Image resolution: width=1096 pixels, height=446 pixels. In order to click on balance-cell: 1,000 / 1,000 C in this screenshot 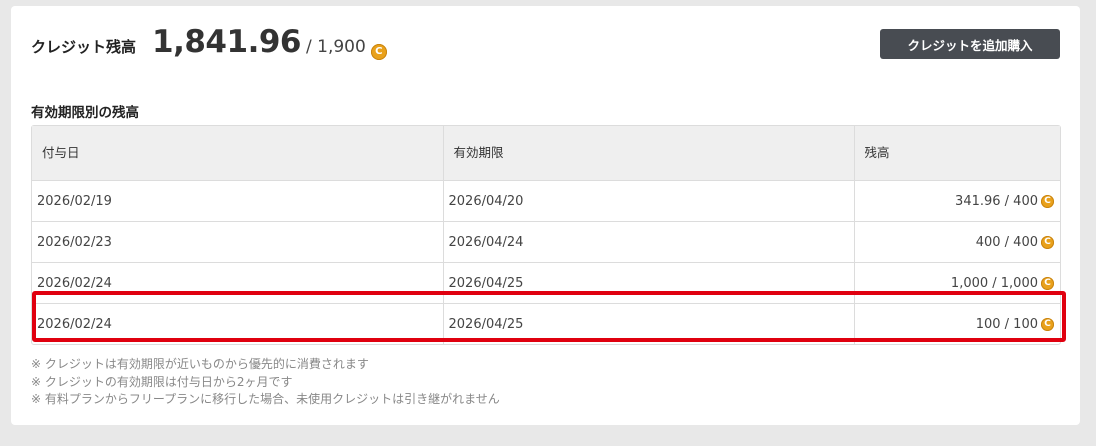, I will do `click(957, 283)`.